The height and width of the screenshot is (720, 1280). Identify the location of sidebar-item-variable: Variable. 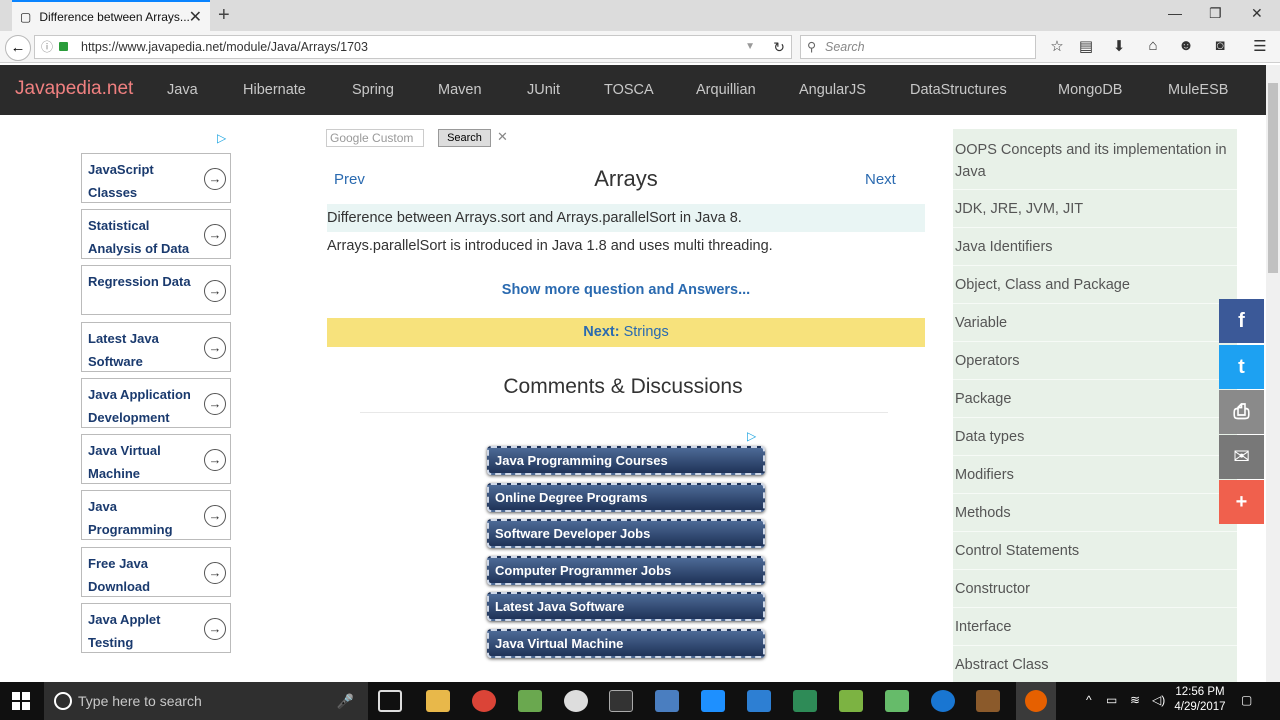
(1095, 323).